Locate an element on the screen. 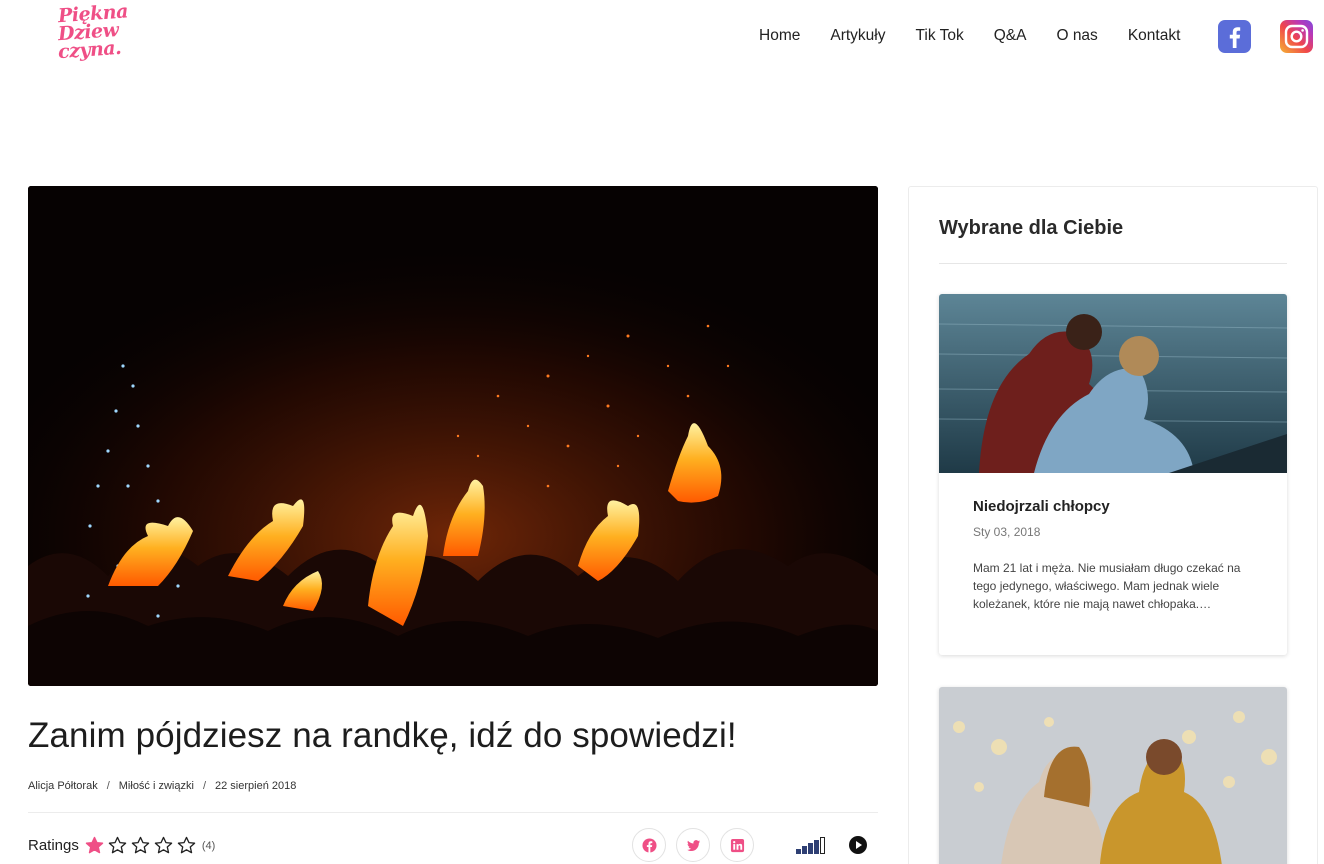 Image resolution: width=1324 pixels, height=864 pixels. logo-line-3: czyna. is located at coordinates (89, 50).